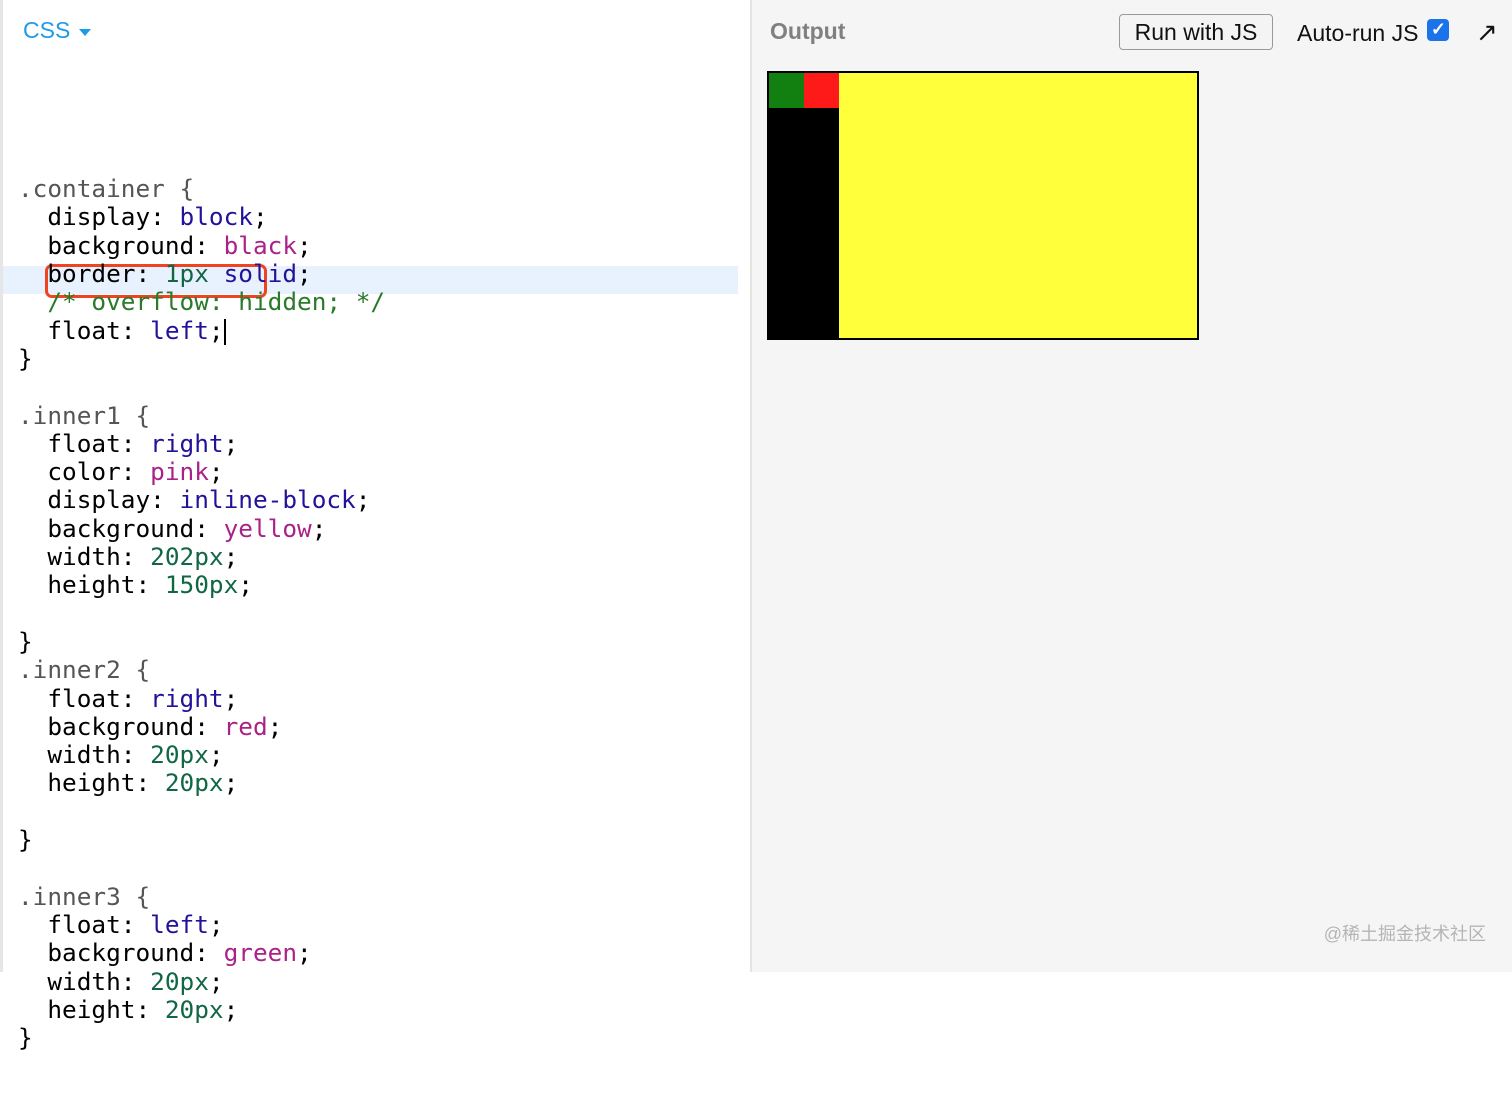  I want to click on code-token: red, so click(245, 726).